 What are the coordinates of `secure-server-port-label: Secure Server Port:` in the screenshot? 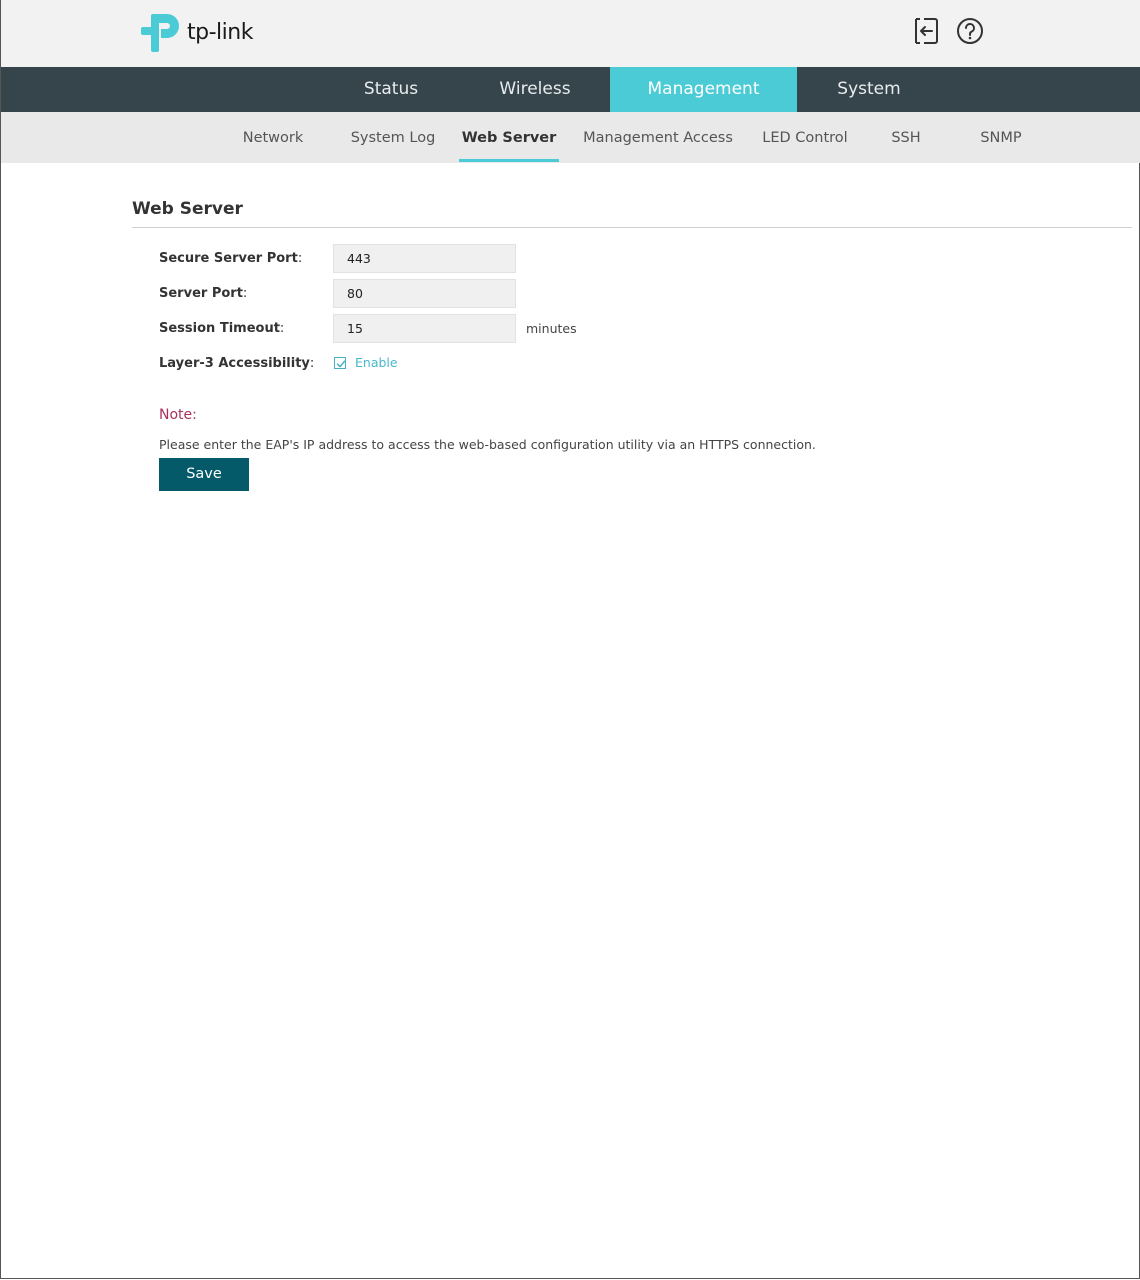 It's located at (230, 258).